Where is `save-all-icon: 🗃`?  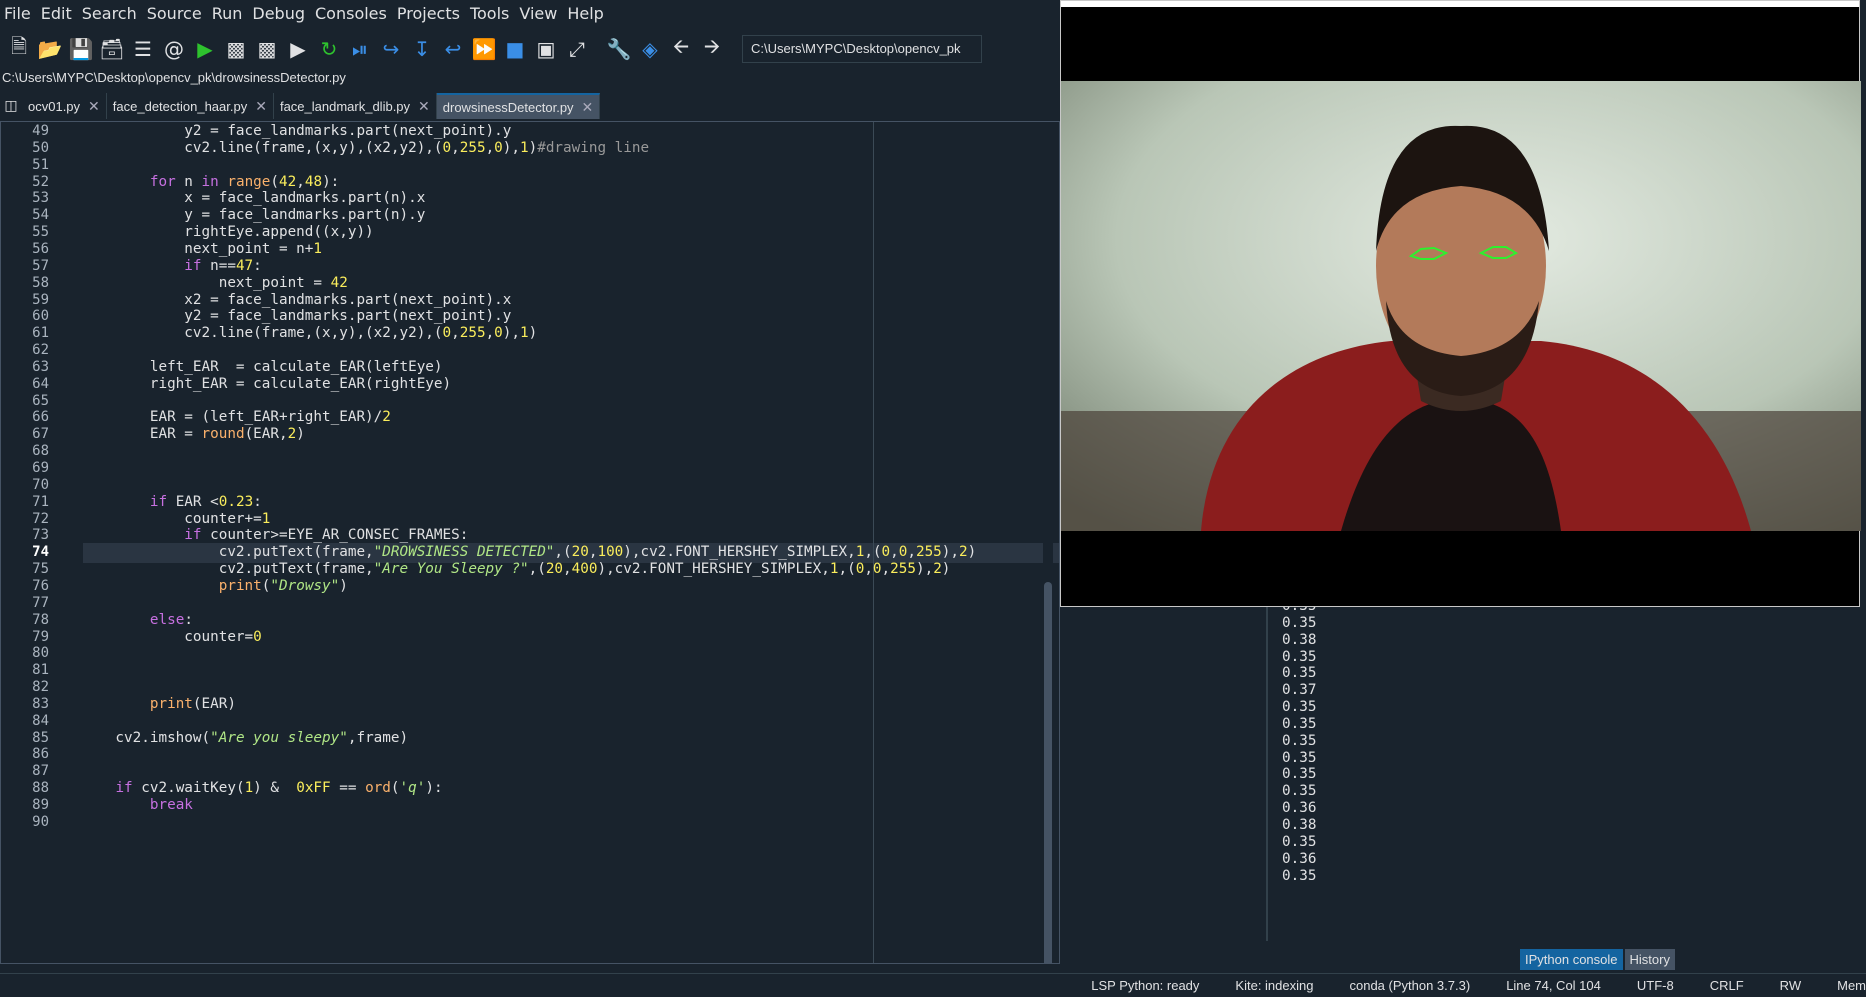
save-all-icon: 🗃 is located at coordinates (112, 49).